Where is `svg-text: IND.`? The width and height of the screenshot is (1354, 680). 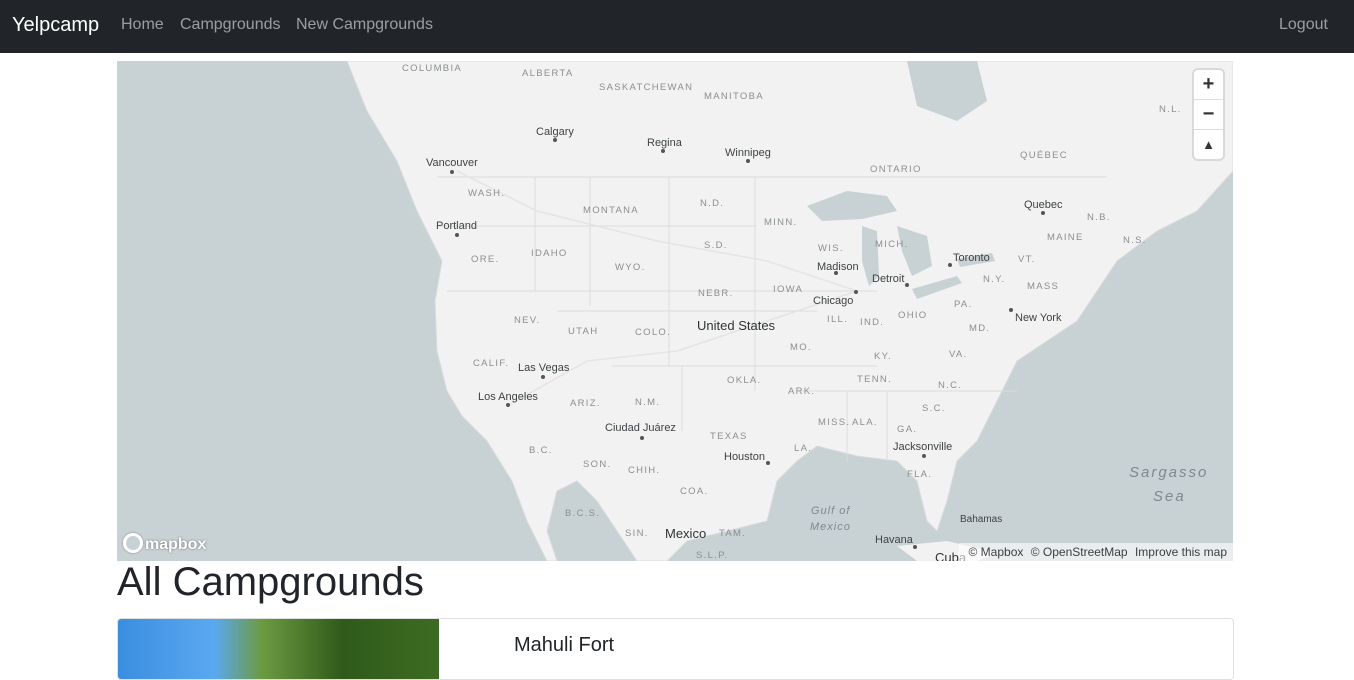
svg-text: IND. is located at coordinates (872, 322).